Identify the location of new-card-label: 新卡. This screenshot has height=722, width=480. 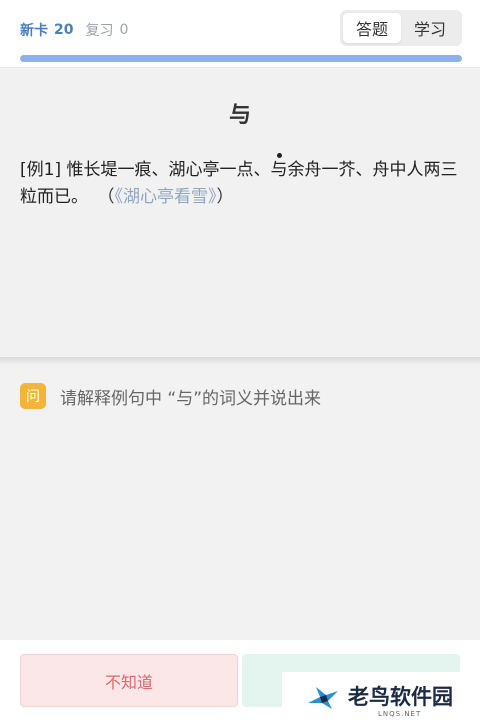
(34, 31).